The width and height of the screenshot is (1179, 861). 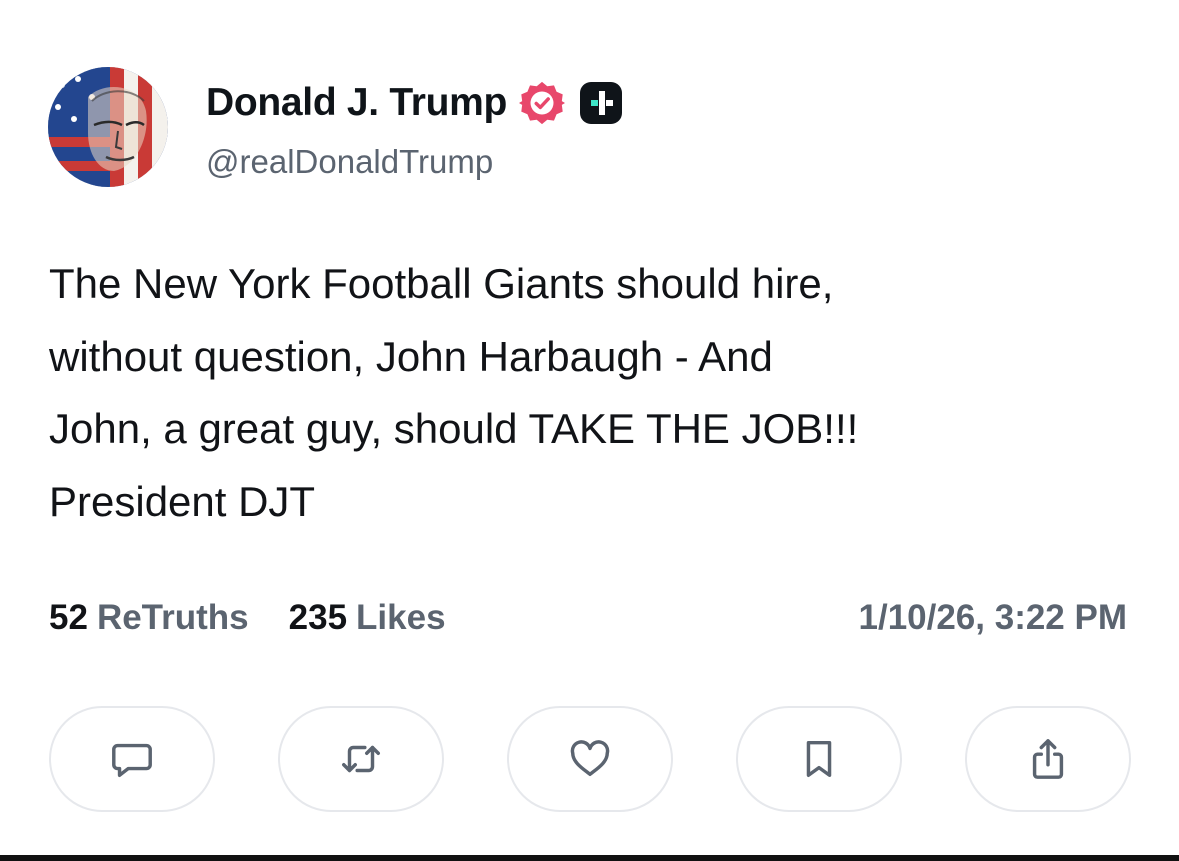 I want to click on action-bar, so click(x=590, y=760).